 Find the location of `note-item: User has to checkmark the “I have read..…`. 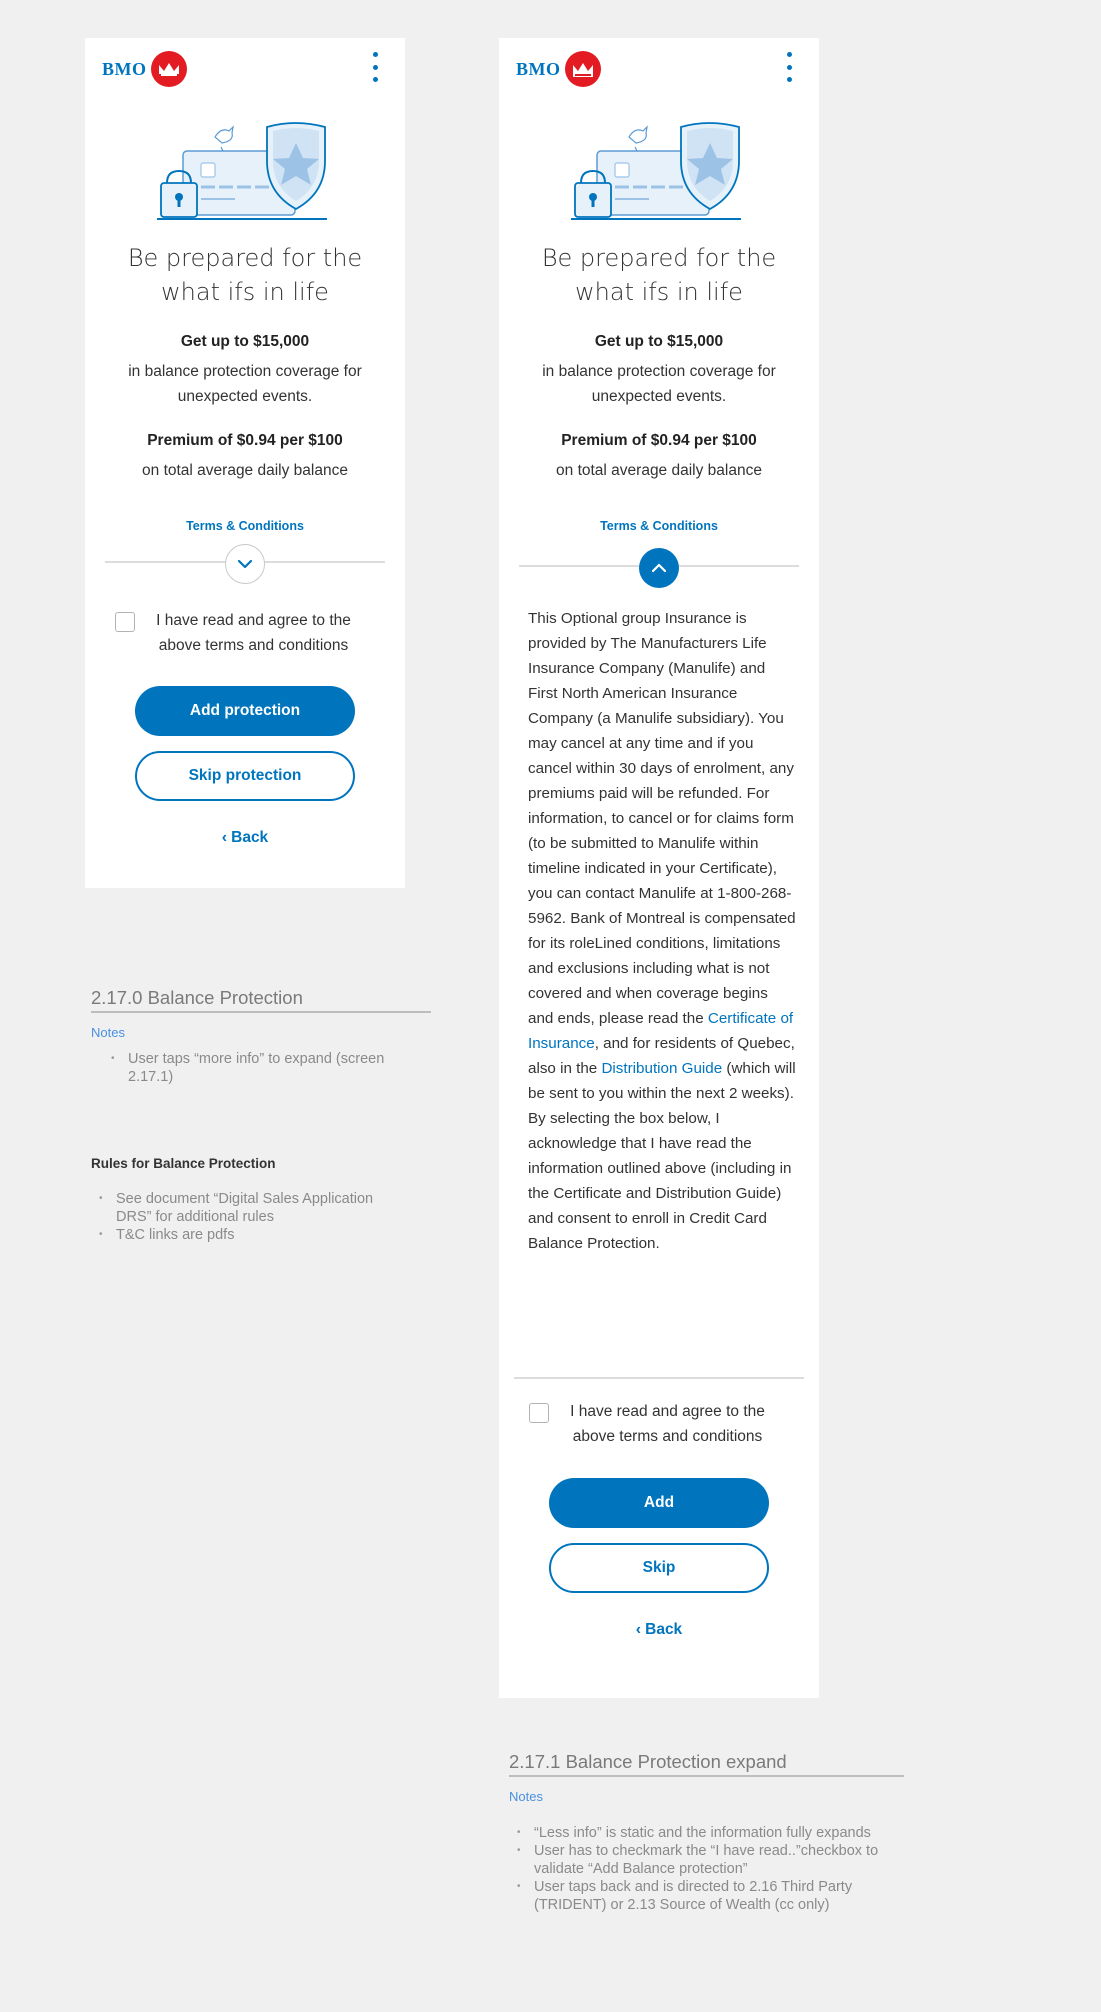

note-item: User has to checkmark the “I have read..… is located at coordinates (706, 1860).